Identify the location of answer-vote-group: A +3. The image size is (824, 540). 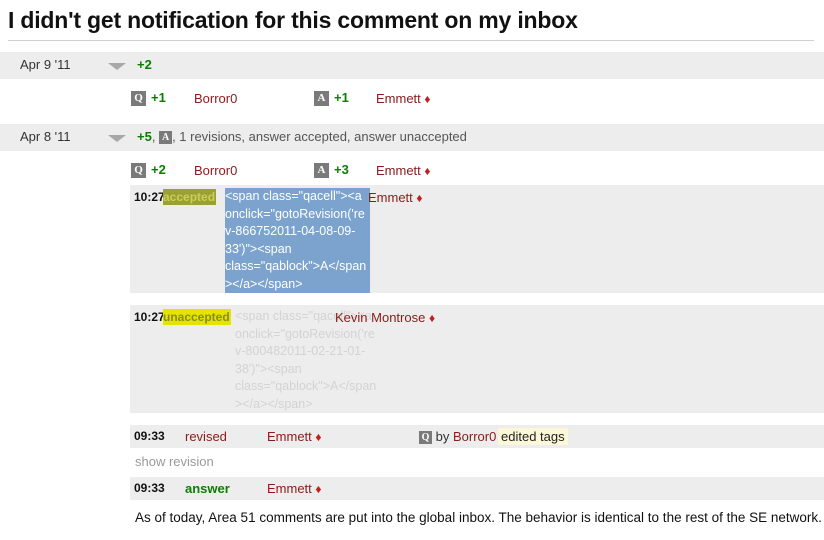
(331, 170).